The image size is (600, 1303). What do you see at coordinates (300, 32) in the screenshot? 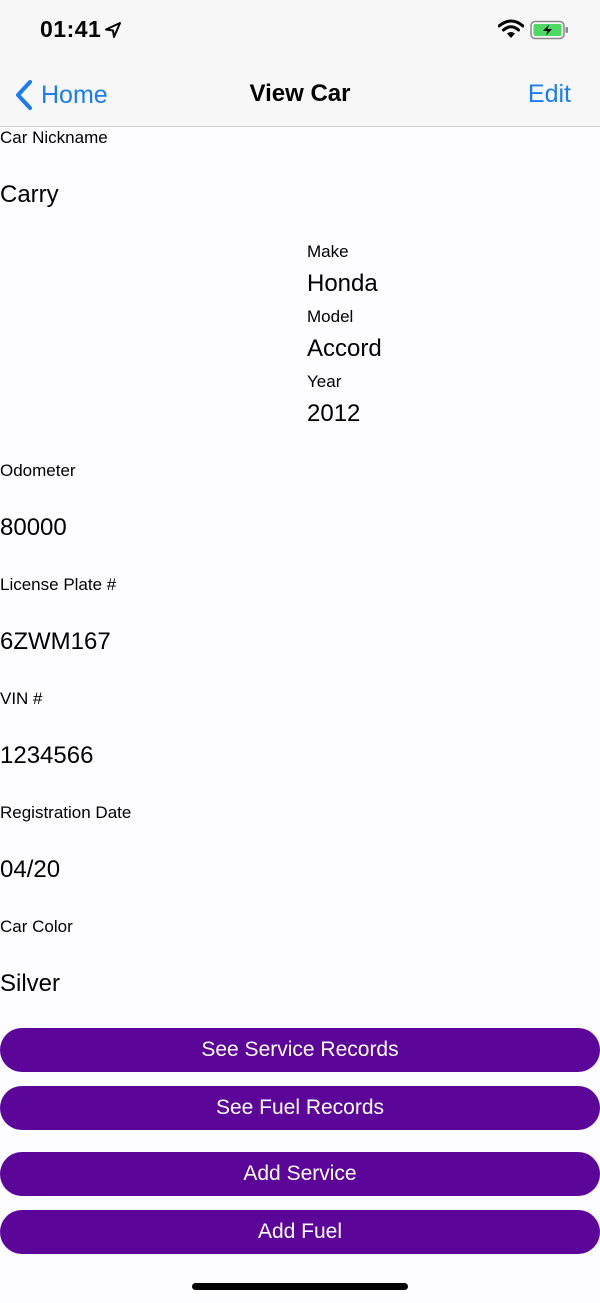
I see `status-bar: 01:41` at bounding box center [300, 32].